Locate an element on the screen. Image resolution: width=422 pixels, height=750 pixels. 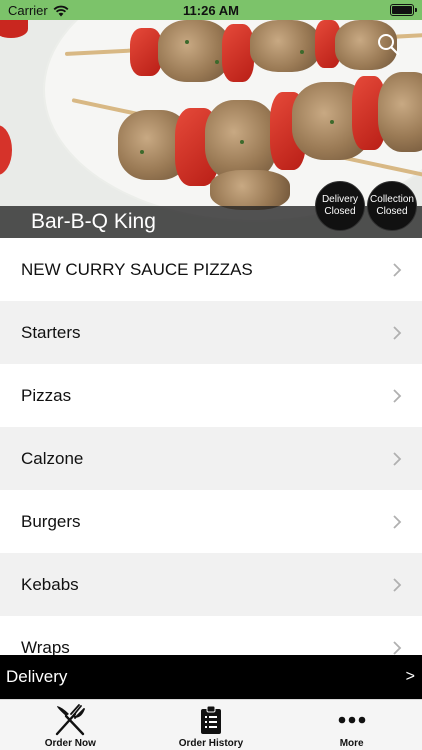
menu-item-pizzas: Pizzas is located at coordinates (211, 395).